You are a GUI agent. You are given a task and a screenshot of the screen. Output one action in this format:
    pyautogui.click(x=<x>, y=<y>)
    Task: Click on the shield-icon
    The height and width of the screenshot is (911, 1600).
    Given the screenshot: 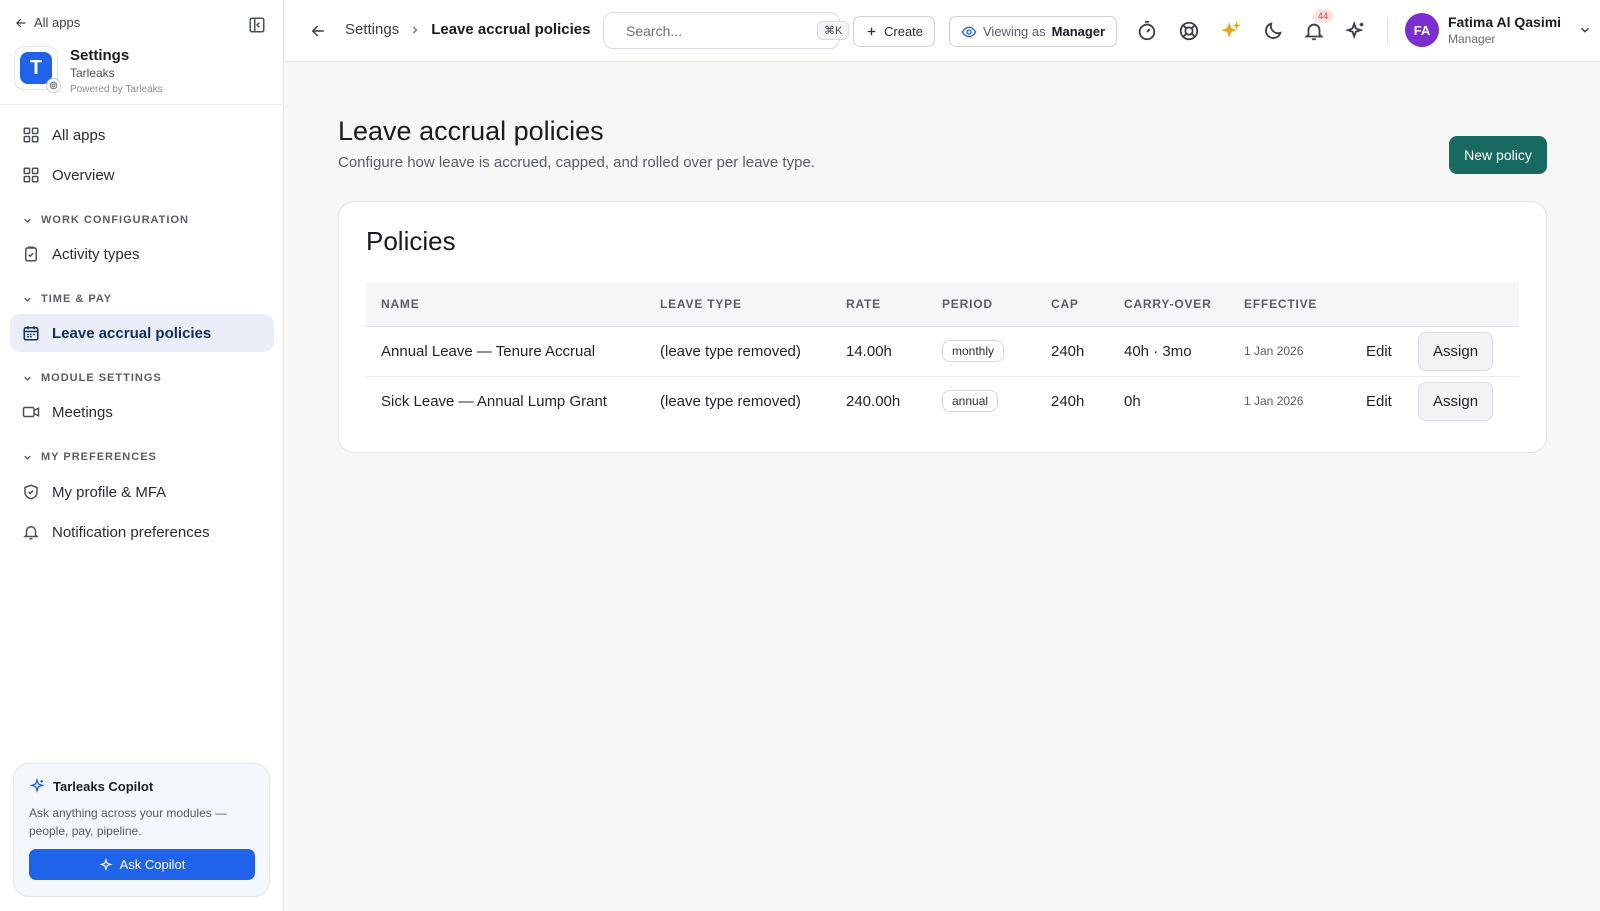 What is the action you would take?
    pyautogui.click(x=31, y=492)
    